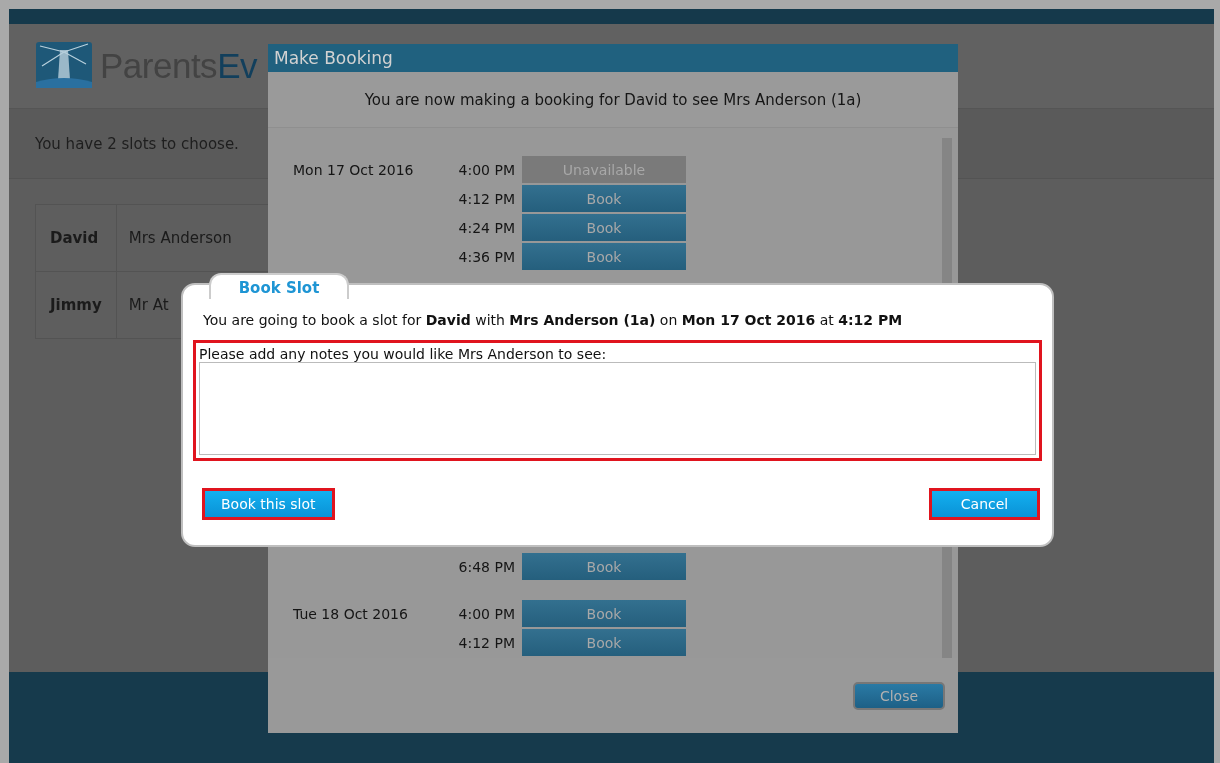  I want to click on dialog-tab: Book Slot, so click(279, 286).